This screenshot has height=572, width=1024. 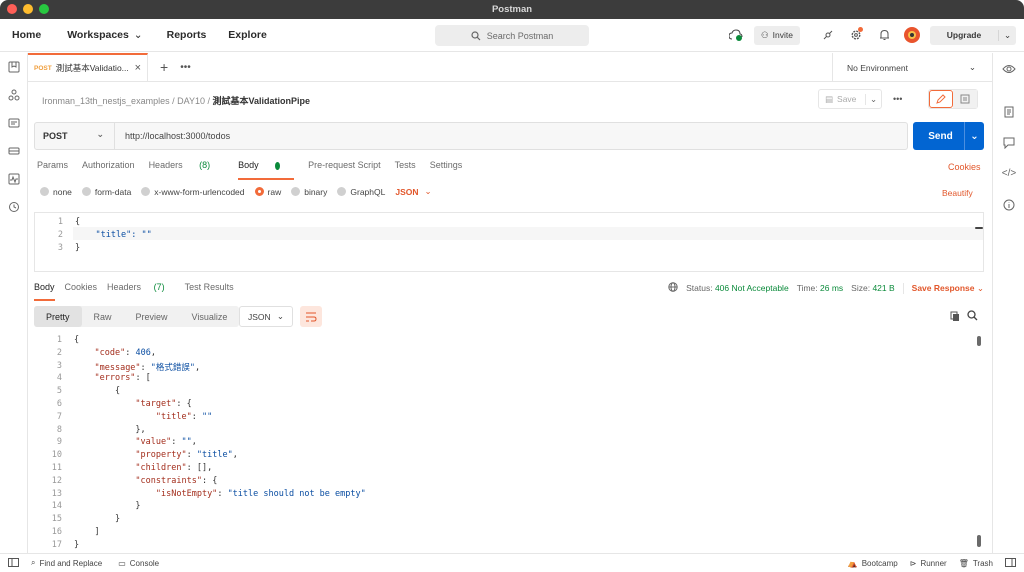 I want to click on view-preview: Preview, so click(x=152, y=316).